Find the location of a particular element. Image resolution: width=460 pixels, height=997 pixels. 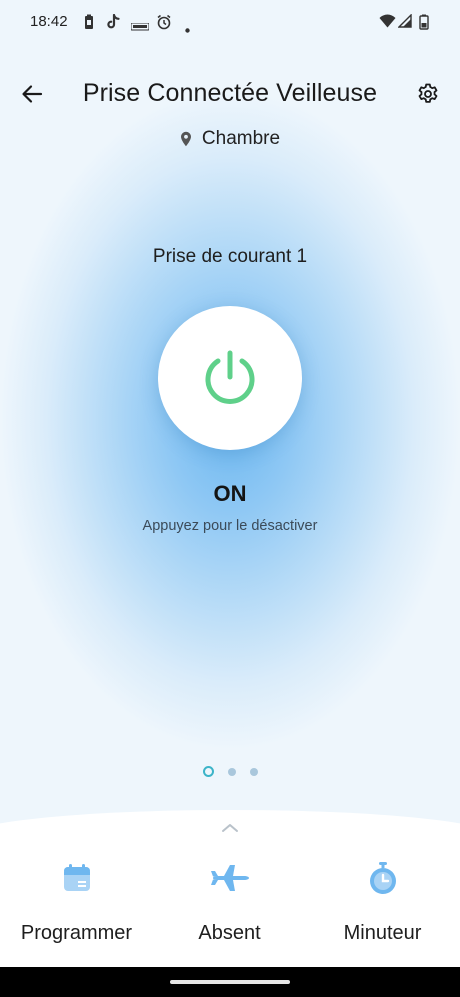

page-indicator is located at coordinates (230, 771).